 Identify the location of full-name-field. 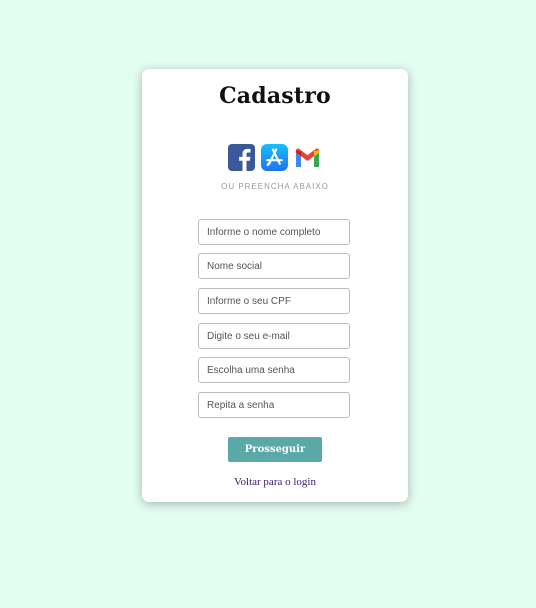
(274, 232).